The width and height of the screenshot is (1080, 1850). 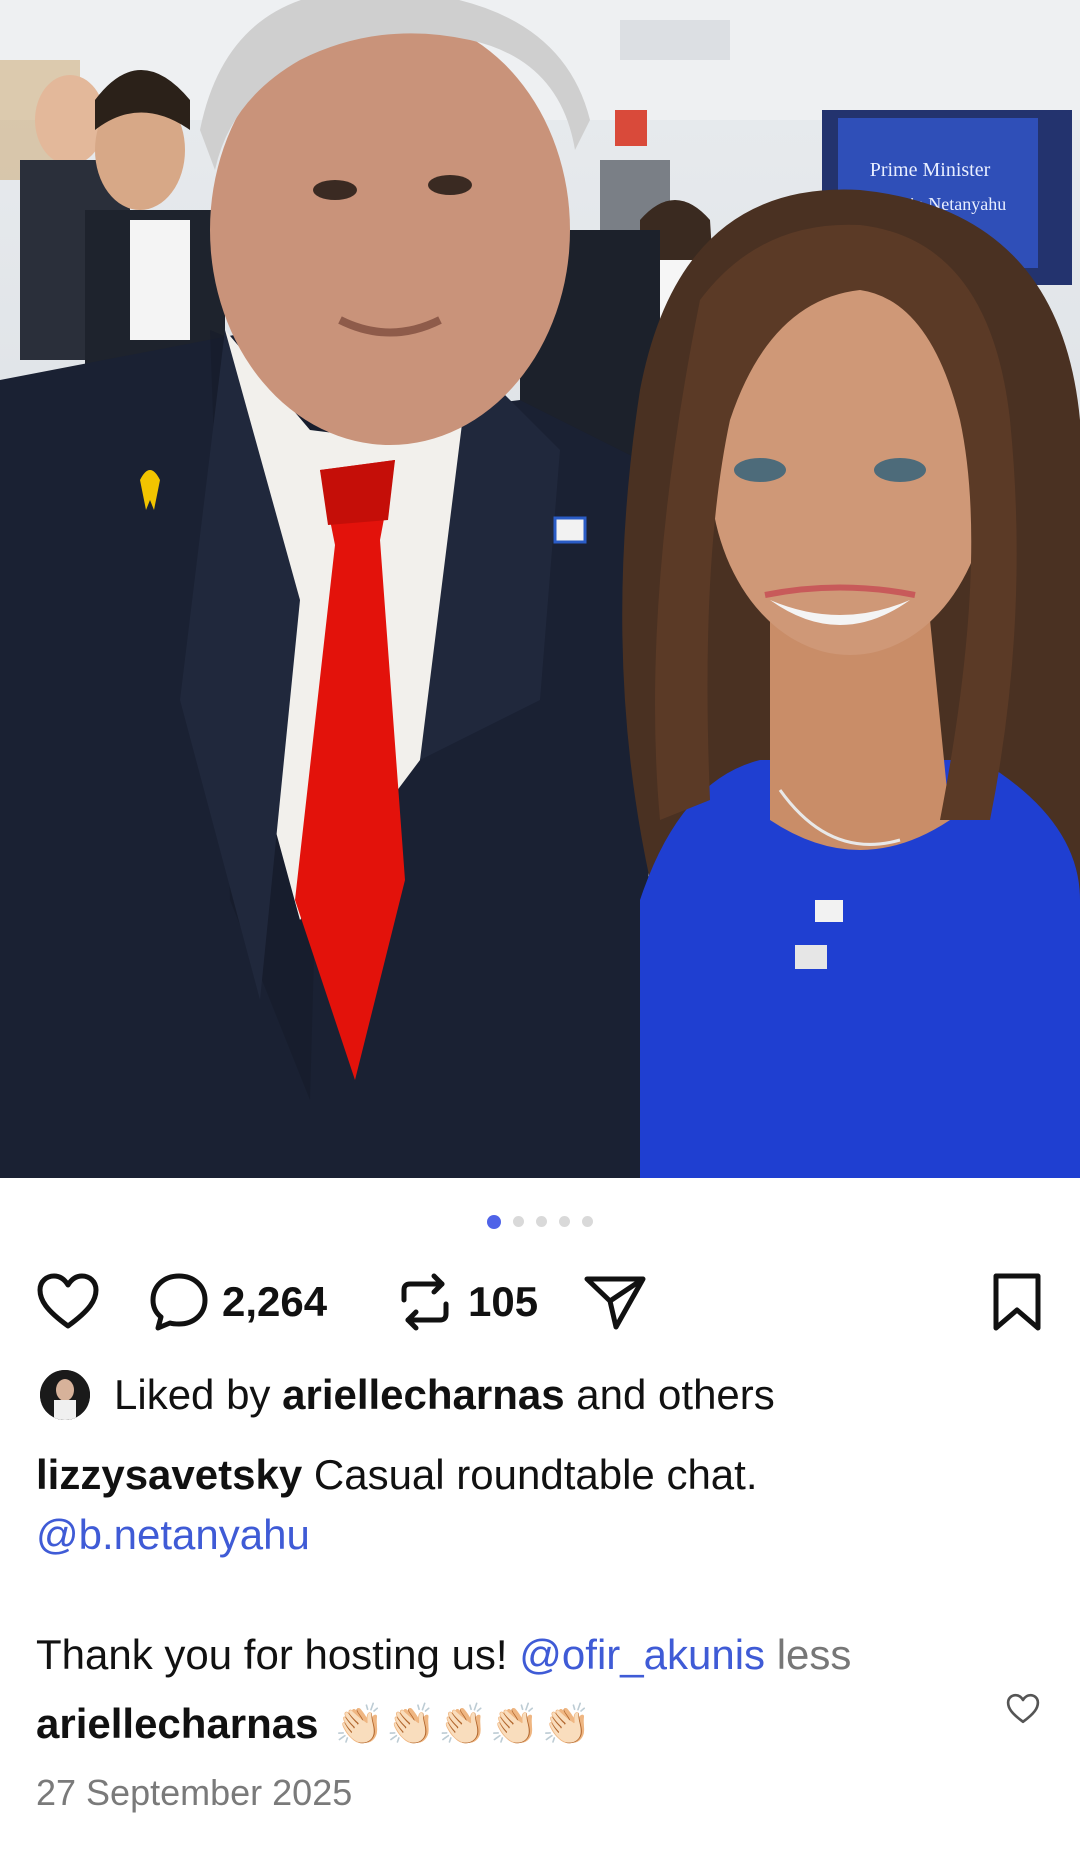 What do you see at coordinates (930, 170) in the screenshot?
I see `screen-title: Prime Minister` at bounding box center [930, 170].